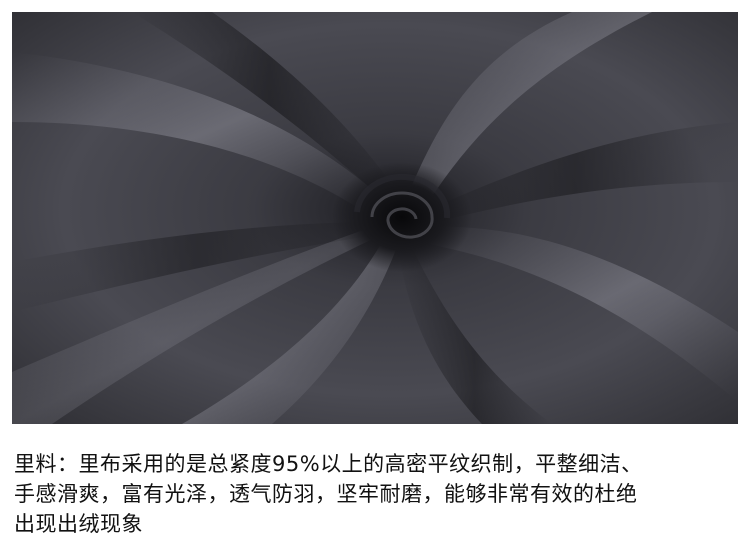  What do you see at coordinates (328, 464) in the screenshot?
I see `caption-line-1: 里料：里布采用的是总紧度95%以上的高密平纹织制，平整细洁、` at bounding box center [328, 464].